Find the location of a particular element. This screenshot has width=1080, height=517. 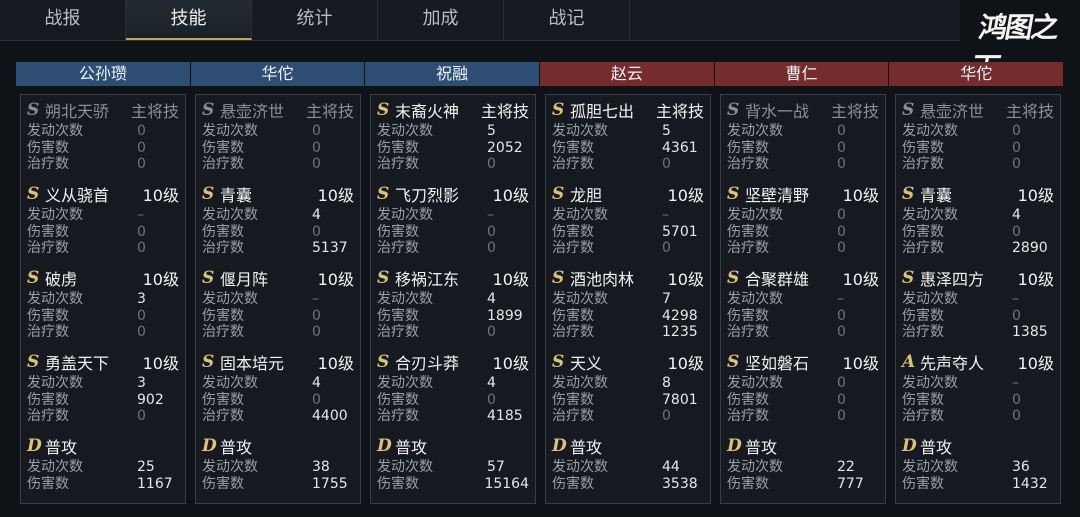

stat-row-heal: 治疗数 1385 is located at coordinates (978, 332).